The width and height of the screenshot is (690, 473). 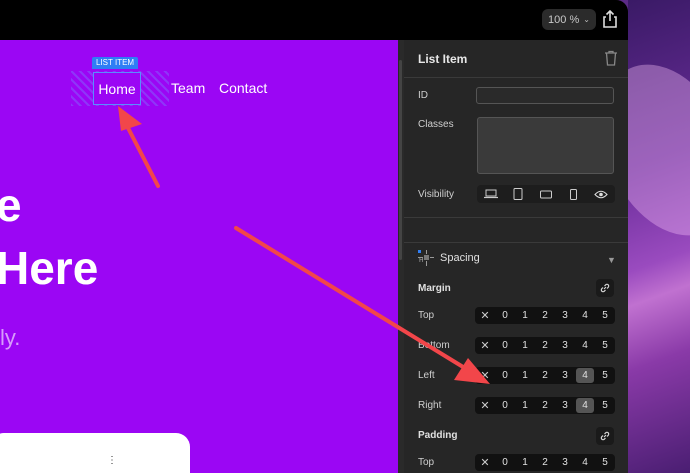 I want to click on padding-option: 2, so click(x=545, y=462).